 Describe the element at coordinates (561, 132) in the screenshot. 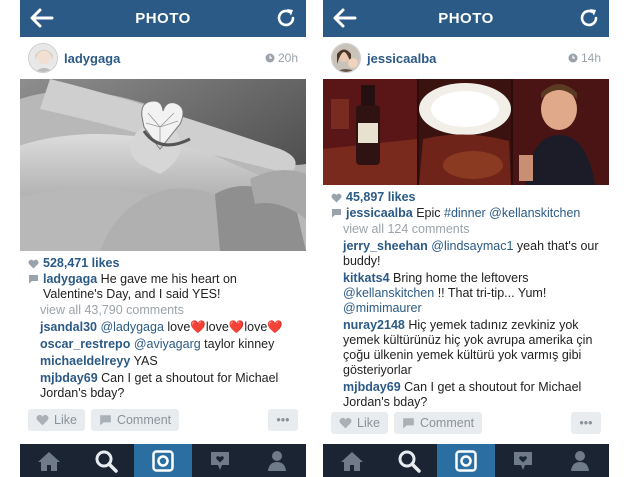

I see `photo-panel-chef` at that location.